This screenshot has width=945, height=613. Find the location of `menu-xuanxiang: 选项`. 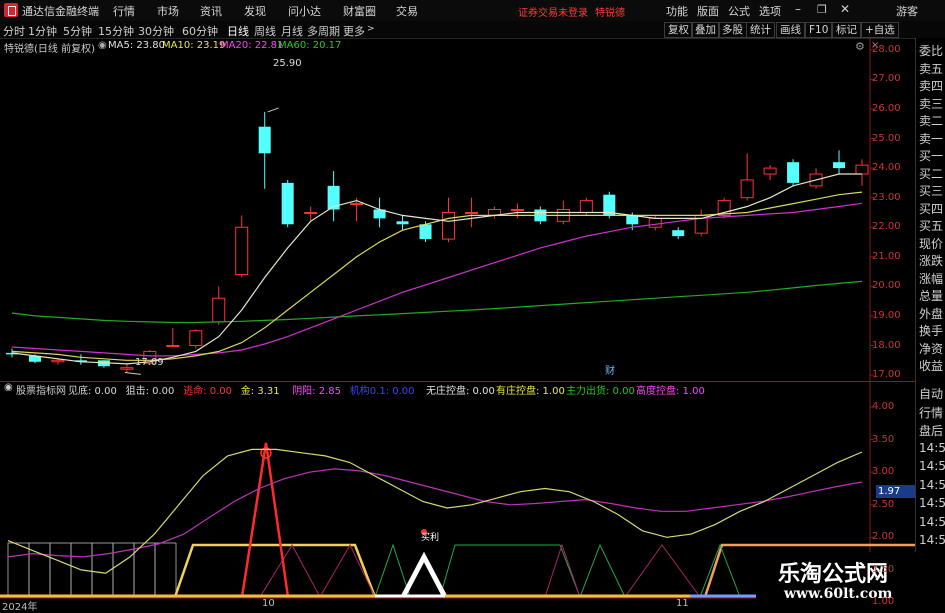

menu-xuanxiang: 选项 is located at coordinates (770, 11).